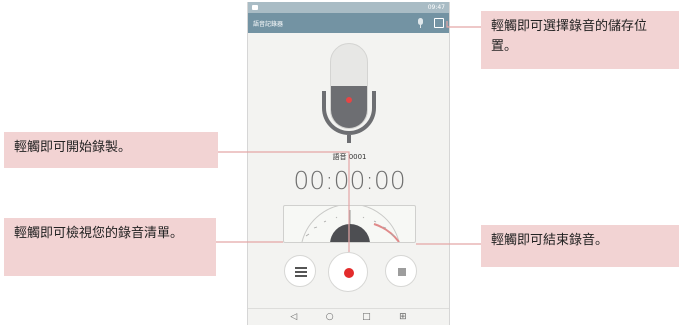 Image resolution: width=691 pixels, height=325 pixels. I want to click on record-button, so click(348, 272).